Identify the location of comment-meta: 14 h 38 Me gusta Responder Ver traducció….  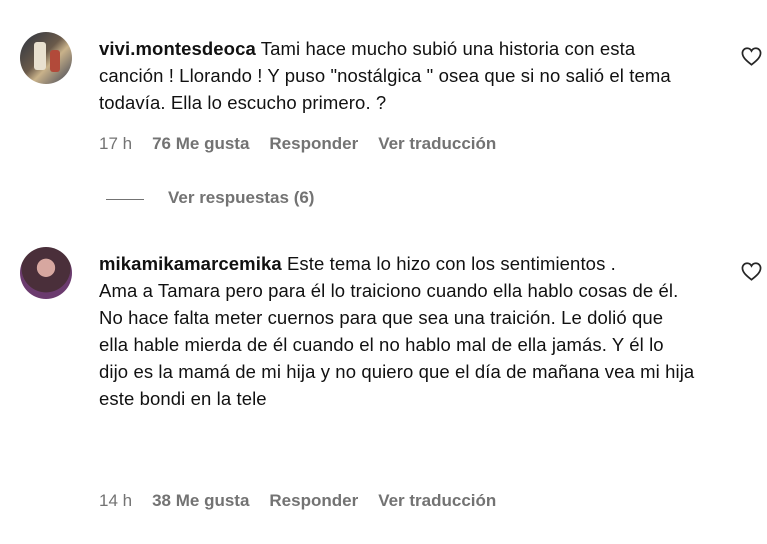
(307, 501).